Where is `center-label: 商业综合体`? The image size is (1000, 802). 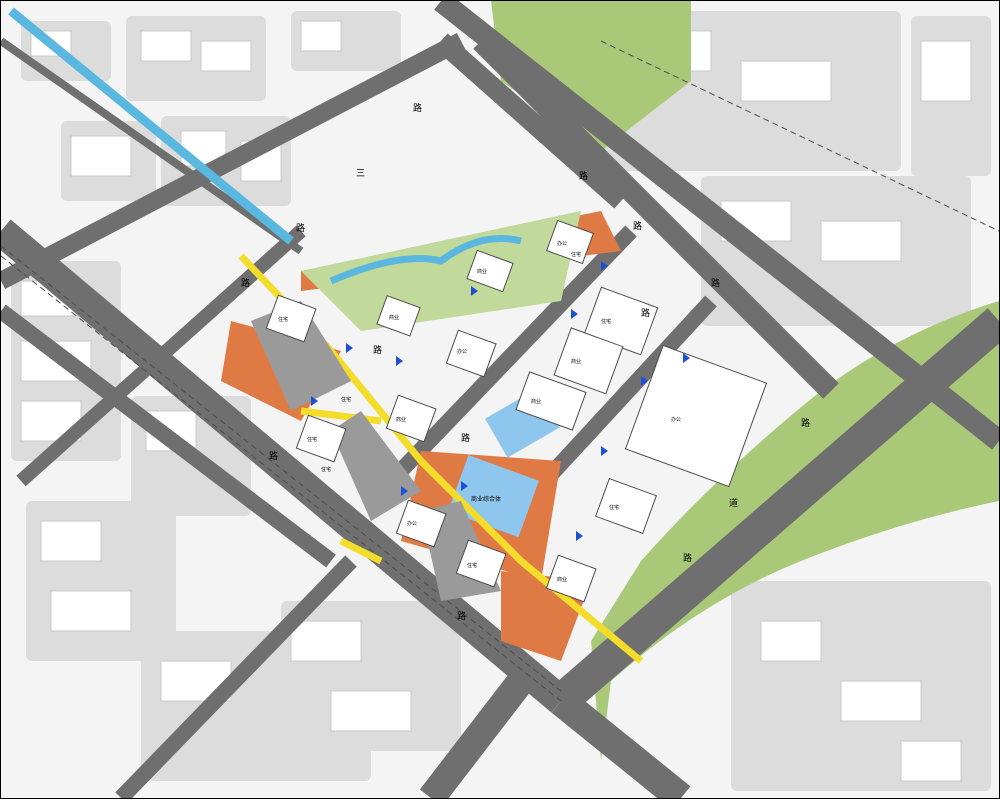 center-label: 商业综合体 is located at coordinates (486, 499).